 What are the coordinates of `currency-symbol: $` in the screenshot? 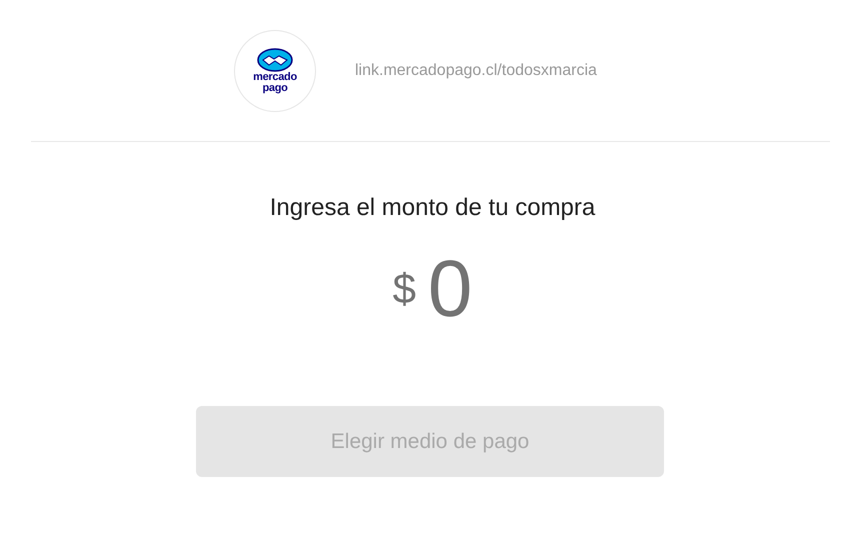 It's located at (404, 289).